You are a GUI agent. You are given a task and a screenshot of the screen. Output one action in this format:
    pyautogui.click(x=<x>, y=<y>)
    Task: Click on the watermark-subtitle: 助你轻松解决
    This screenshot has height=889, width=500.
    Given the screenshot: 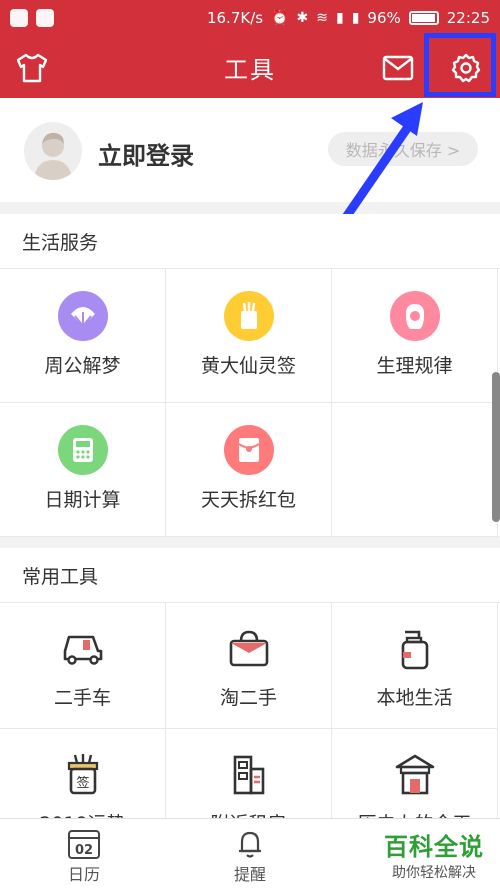 What is the action you would take?
    pyautogui.click(x=434, y=873)
    